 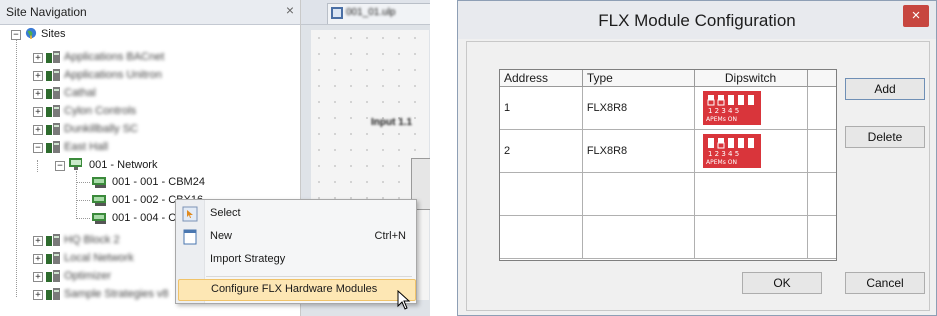 What do you see at coordinates (404, 300) in the screenshot?
I see `mouse-cursor-icon` at bounding box center [404, 300].